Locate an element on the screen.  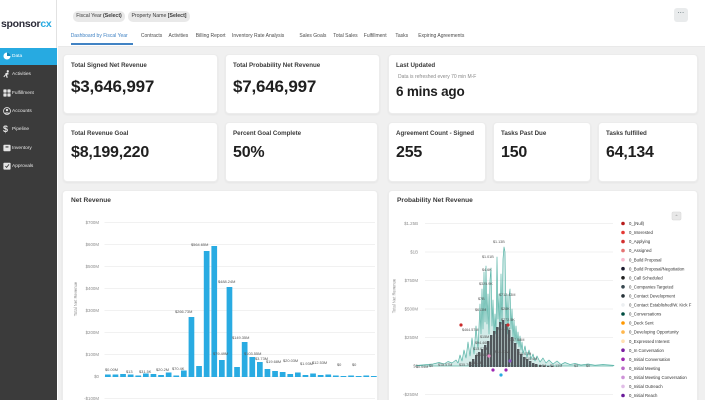
svg-text: $6.04M is located at coordinates (540, 366).